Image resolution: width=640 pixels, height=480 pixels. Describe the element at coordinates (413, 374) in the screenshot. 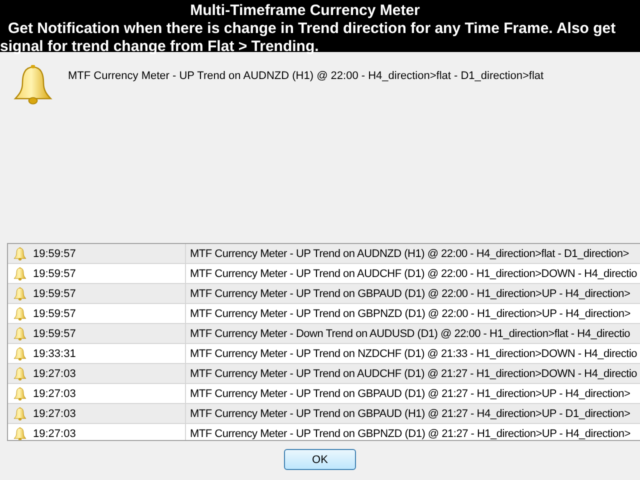

I see `message-text: MTF Currency Meter - UP Trend on AUDCHF (D1) @ 21:27 - H1_direction>DOWN - H4_directio` at that location.